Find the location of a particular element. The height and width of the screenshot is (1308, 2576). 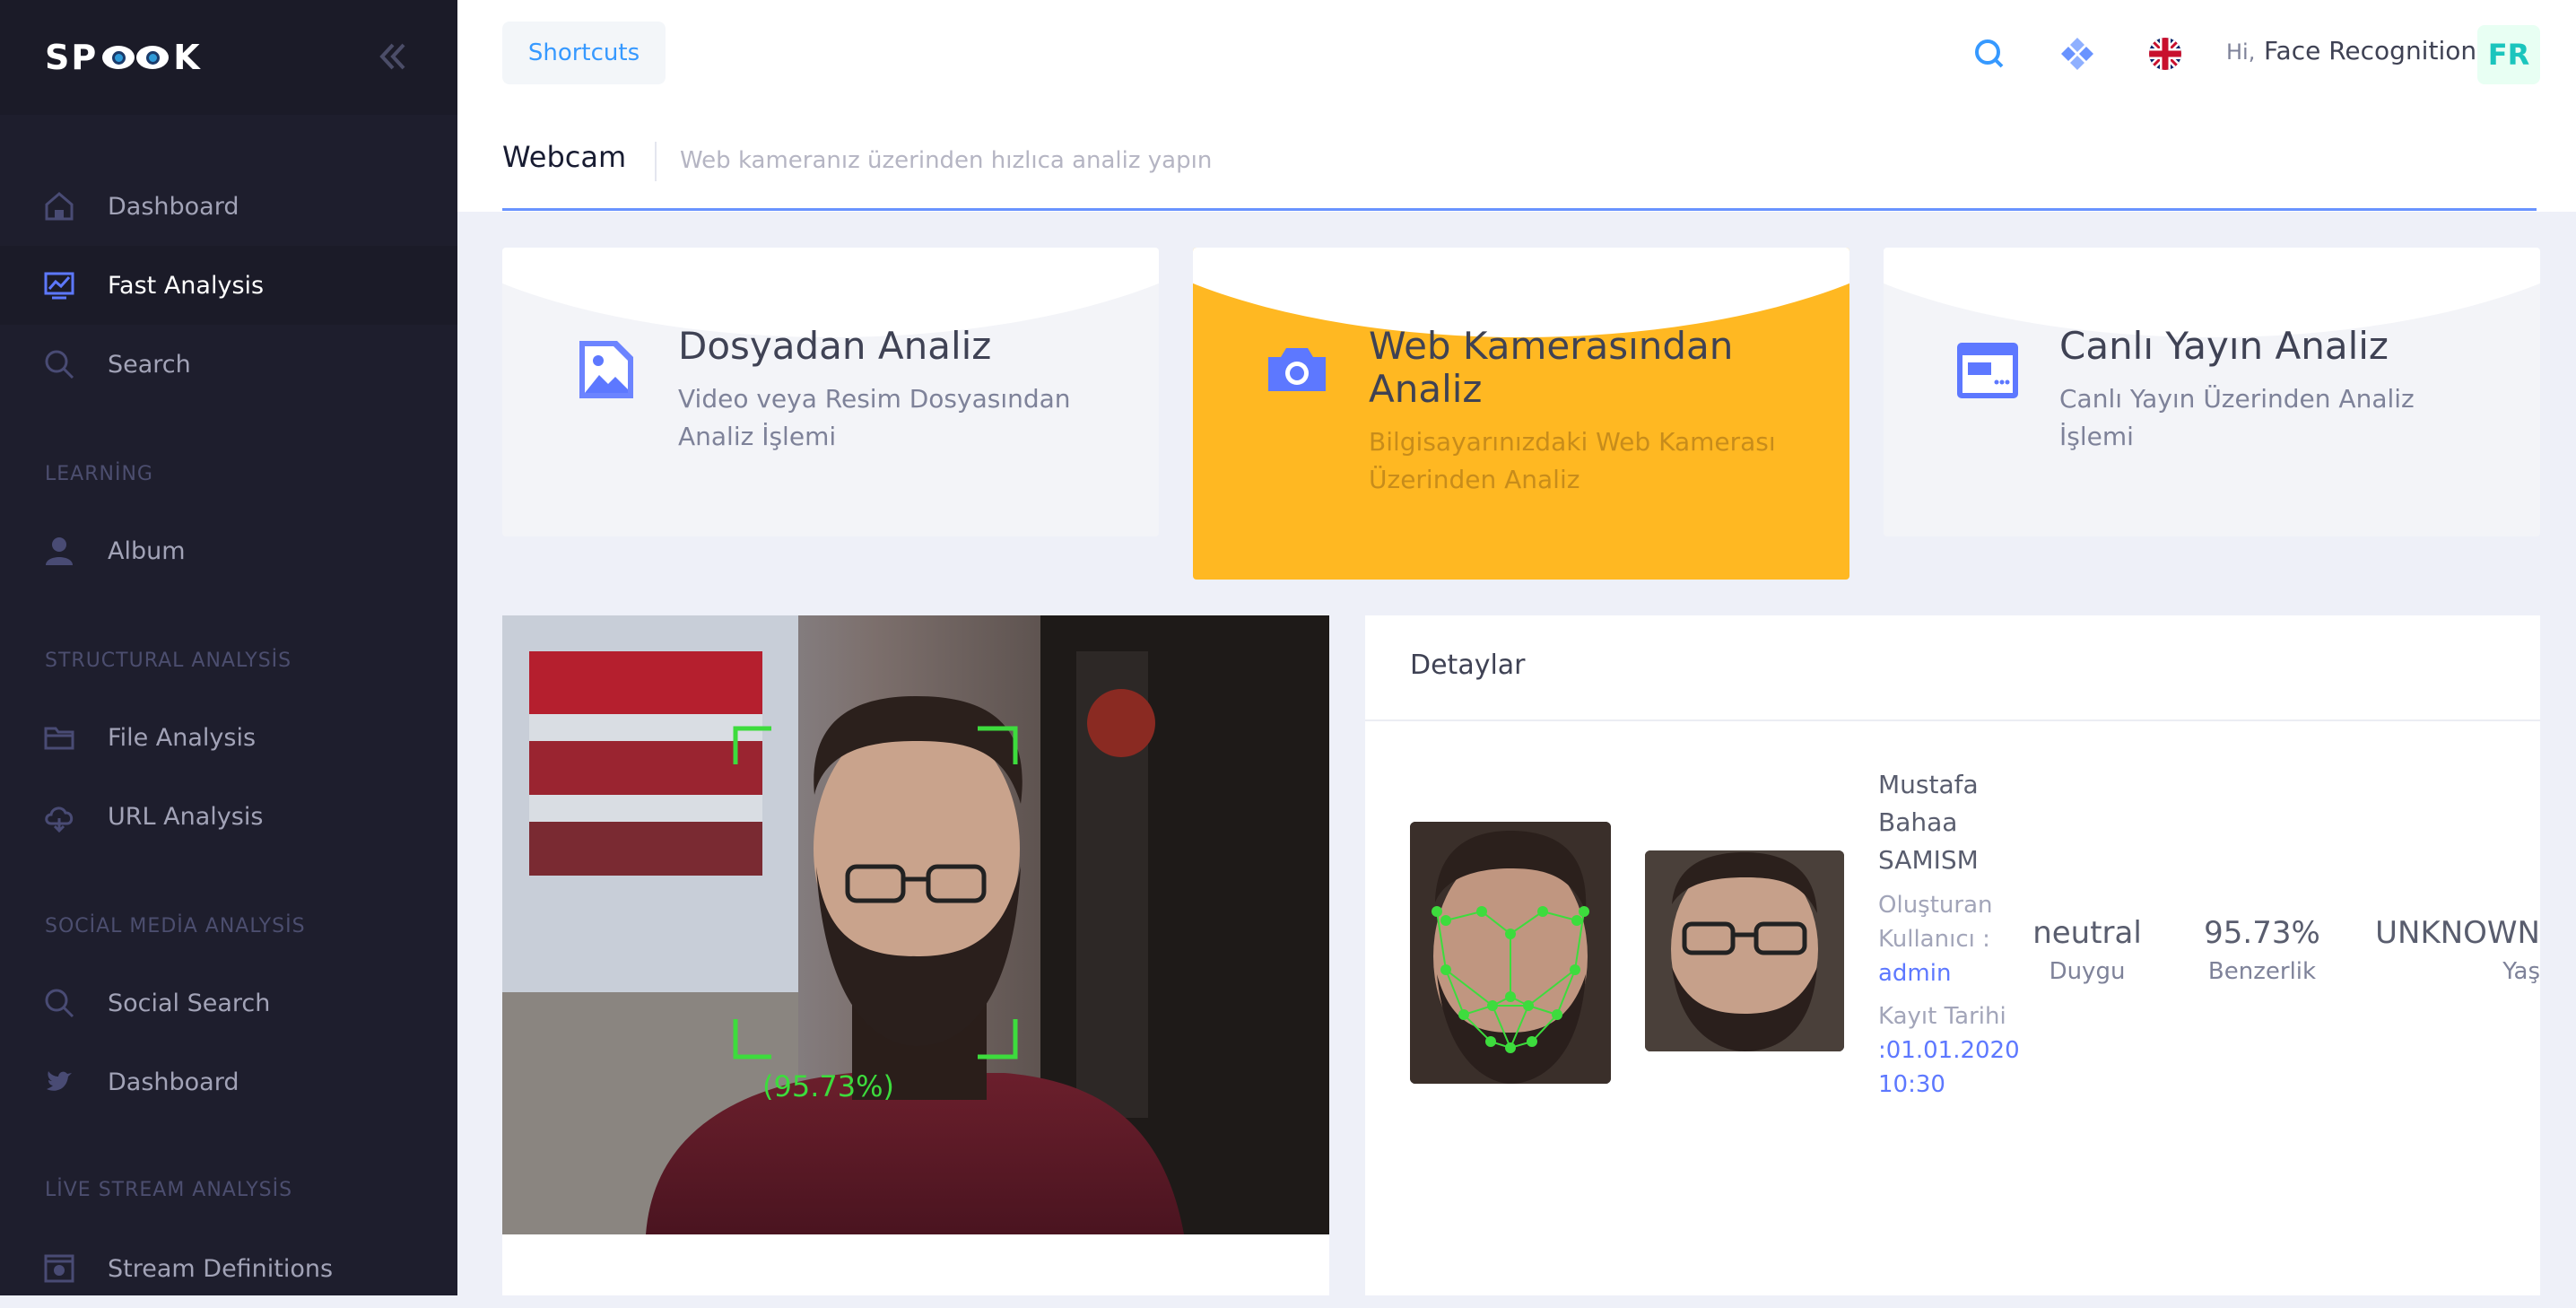

apps-icon is located at coordinates (2077, 54).